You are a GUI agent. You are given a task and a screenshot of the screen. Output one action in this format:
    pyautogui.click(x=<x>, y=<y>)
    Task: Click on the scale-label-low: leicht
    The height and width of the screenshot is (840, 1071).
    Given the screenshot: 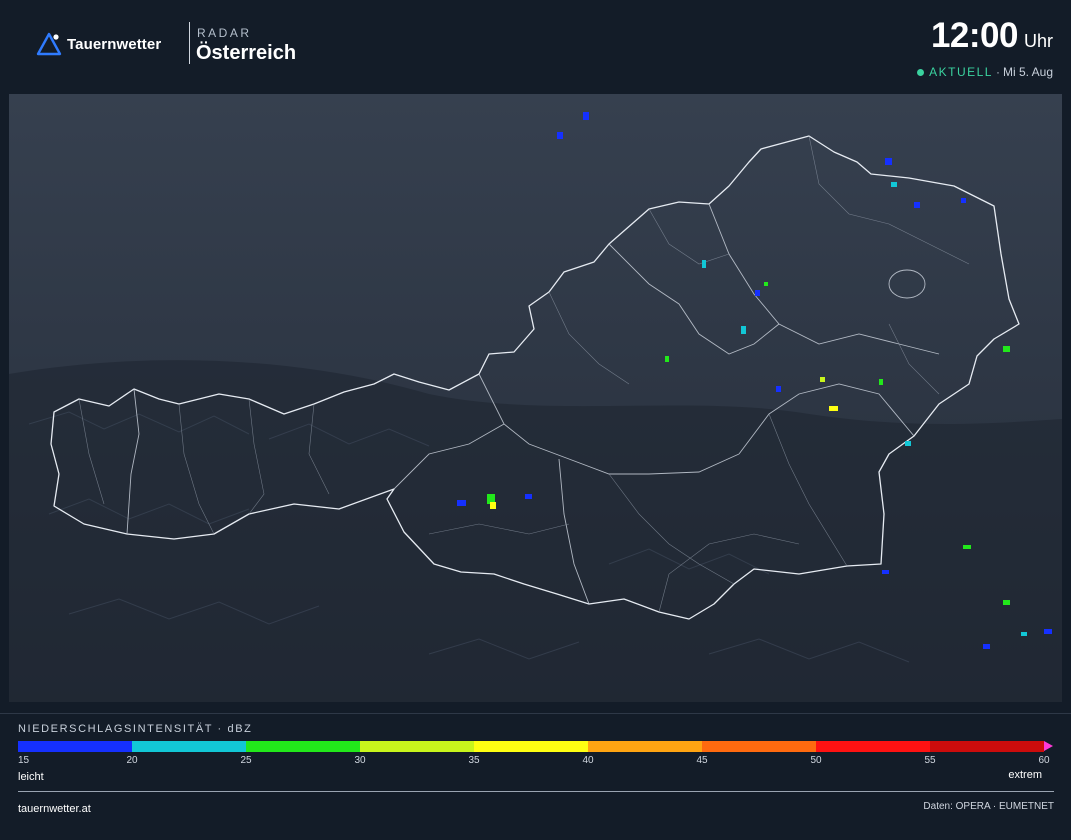 What is the action you would take?
    pyautogui.click(x=31, y=777)
    